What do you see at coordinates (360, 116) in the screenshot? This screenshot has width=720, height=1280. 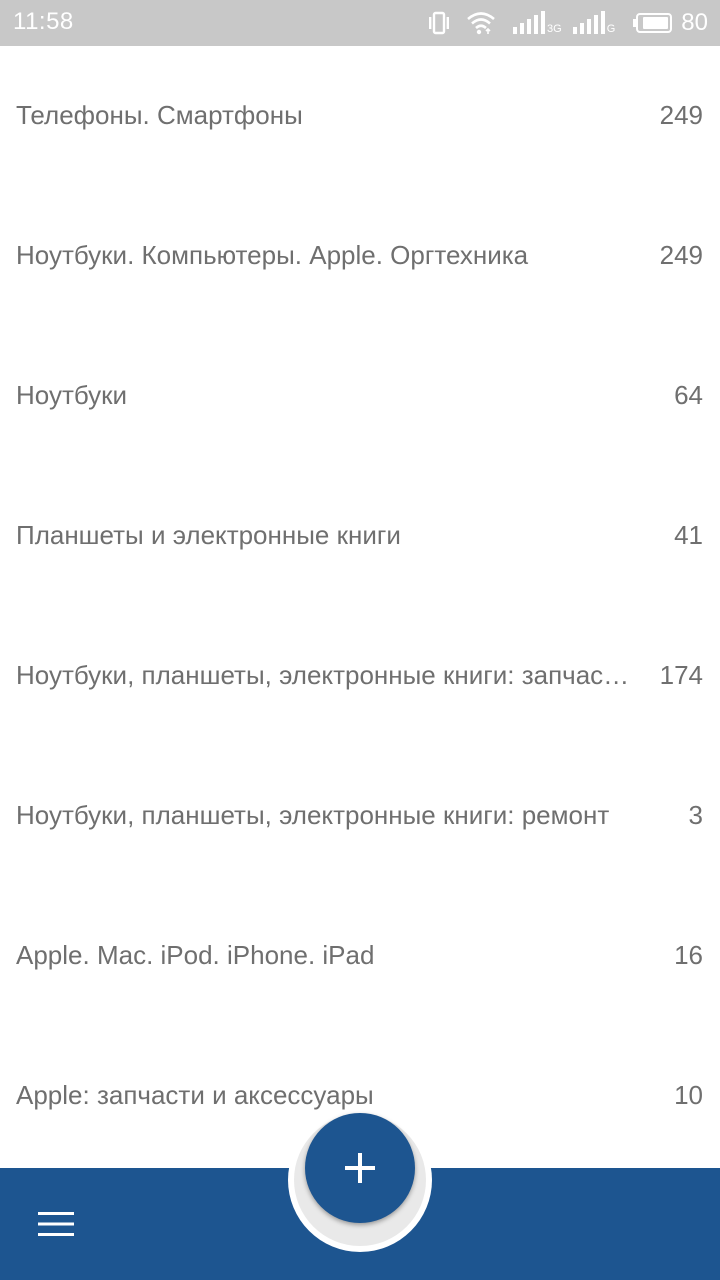 I see `list-item: Телефоны. Смартфоны 249` at bounding box center [360, 116].